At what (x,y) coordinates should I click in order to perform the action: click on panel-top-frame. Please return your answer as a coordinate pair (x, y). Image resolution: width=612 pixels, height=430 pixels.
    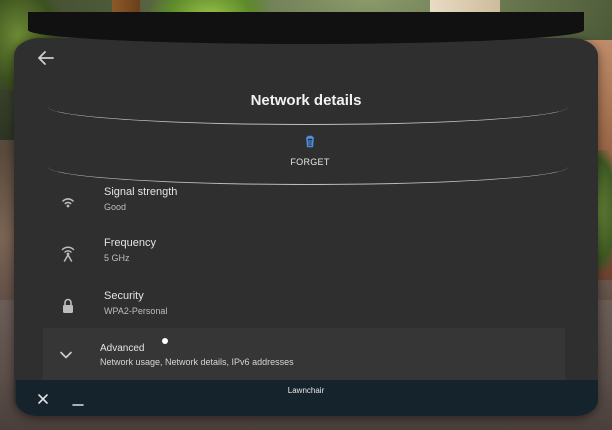
    Looking at the image, I should click on (306, 28).